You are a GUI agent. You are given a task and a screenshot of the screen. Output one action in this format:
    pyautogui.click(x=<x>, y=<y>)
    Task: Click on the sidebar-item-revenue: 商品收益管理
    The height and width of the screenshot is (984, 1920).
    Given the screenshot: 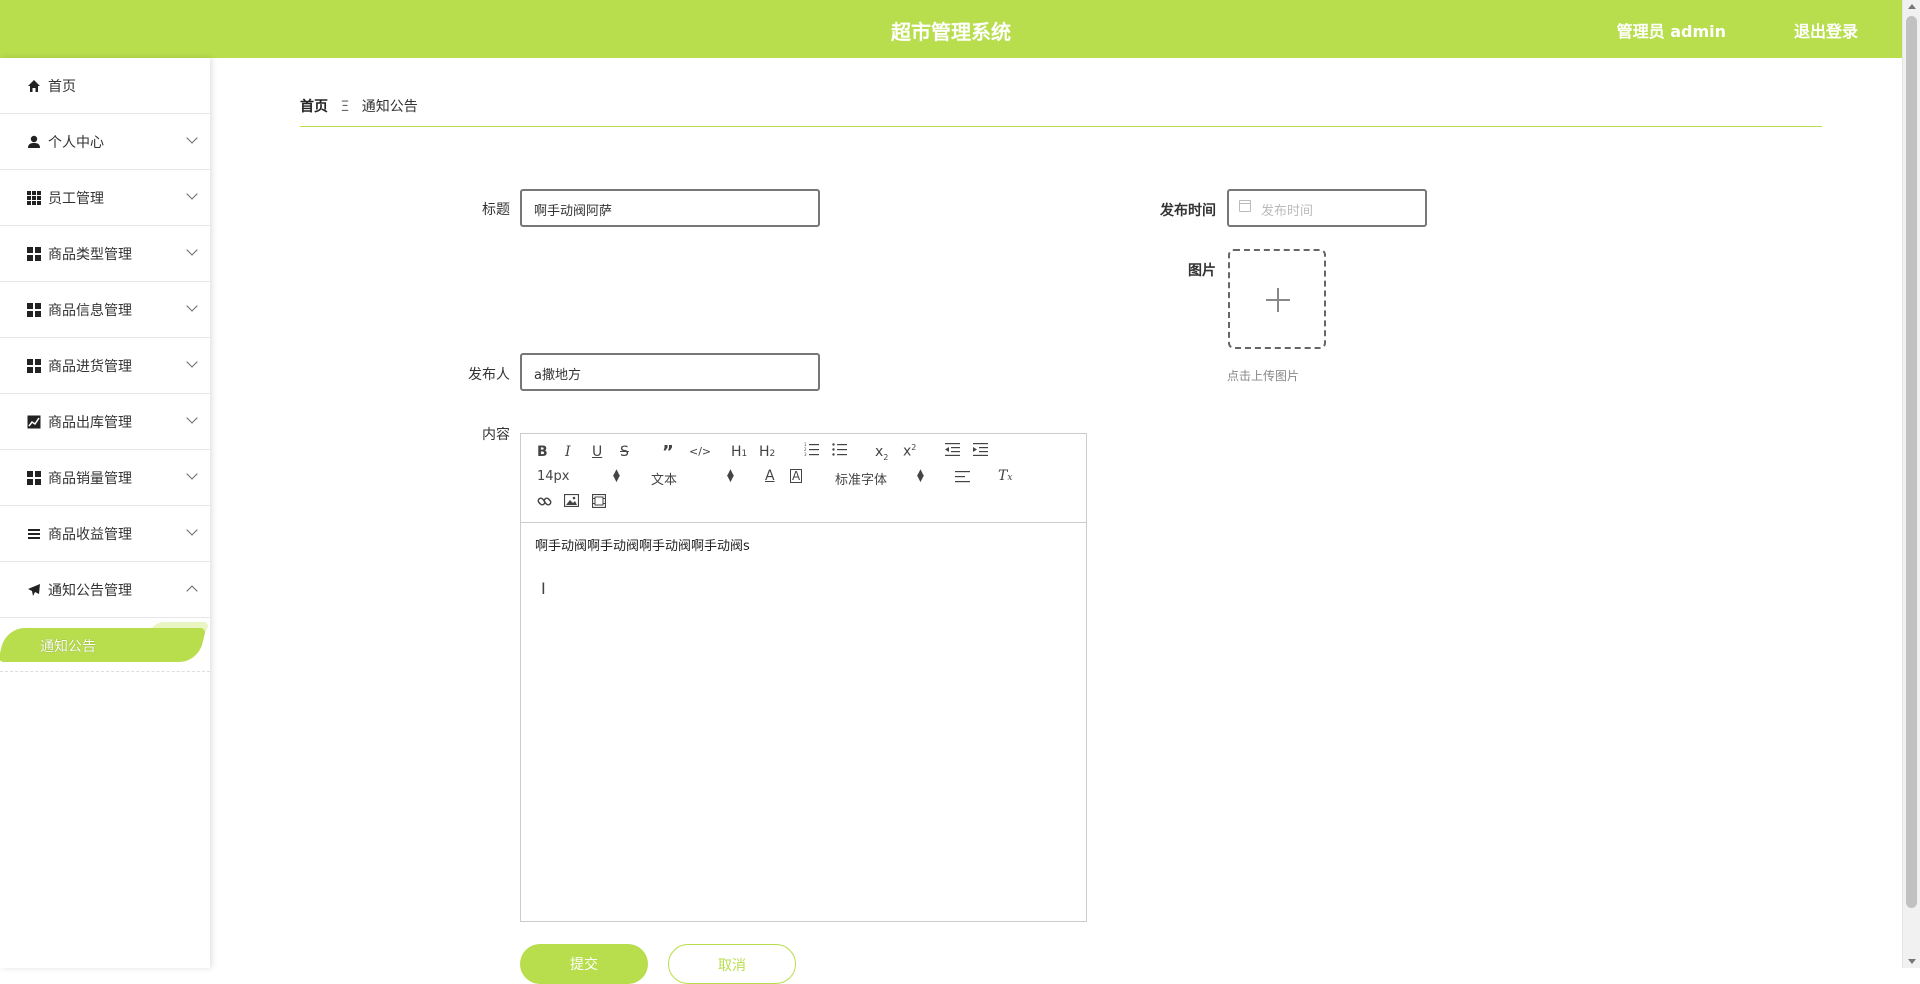 What is the action you would take?
    pyautogui.click(x=105, y=534)
    